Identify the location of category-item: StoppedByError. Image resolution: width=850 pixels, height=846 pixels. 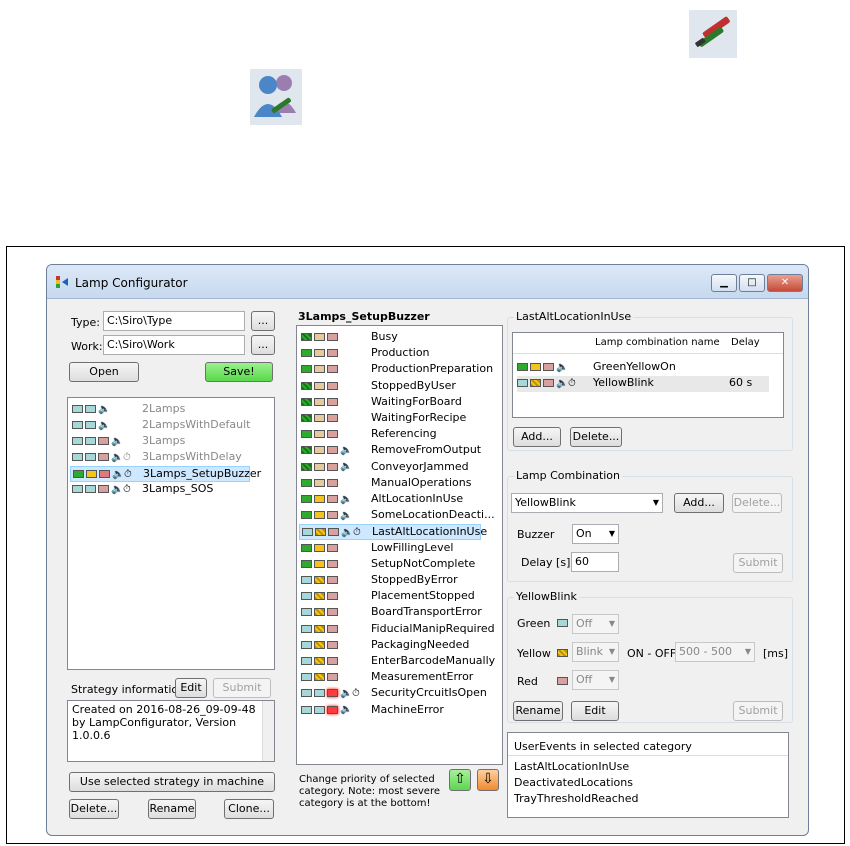
(390, 581).